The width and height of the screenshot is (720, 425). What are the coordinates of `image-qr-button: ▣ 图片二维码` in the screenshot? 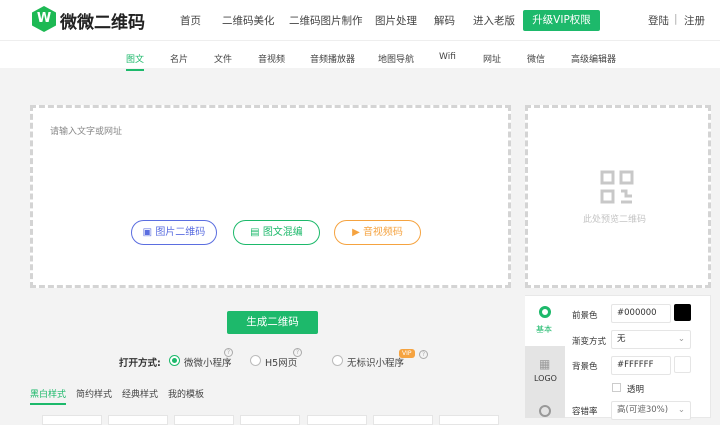 It's located at (174, 232).